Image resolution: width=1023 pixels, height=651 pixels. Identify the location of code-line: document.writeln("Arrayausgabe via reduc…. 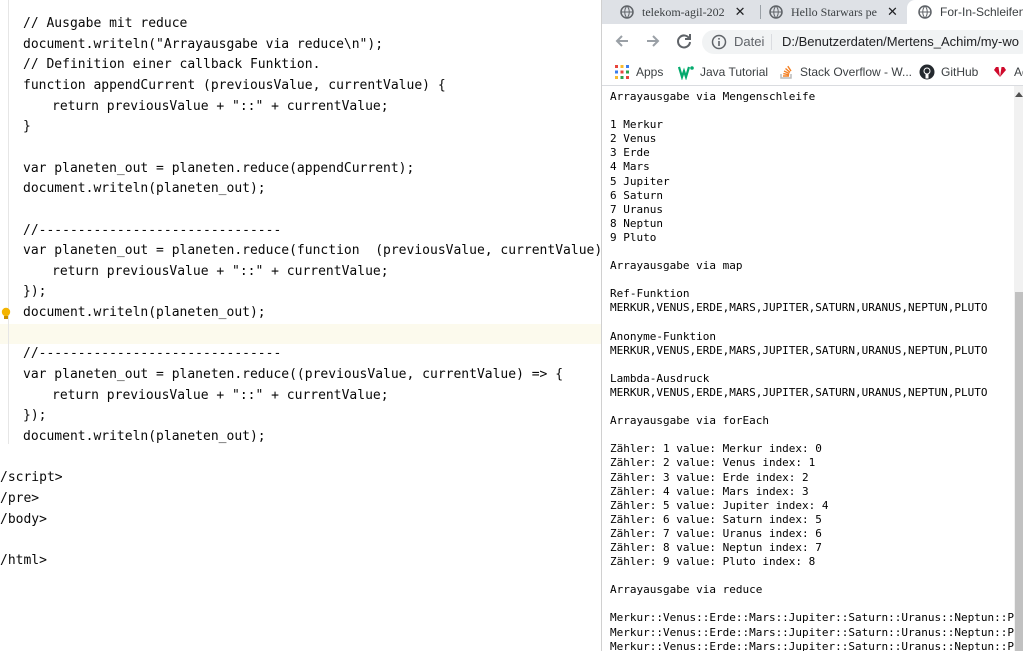
(203, 45).